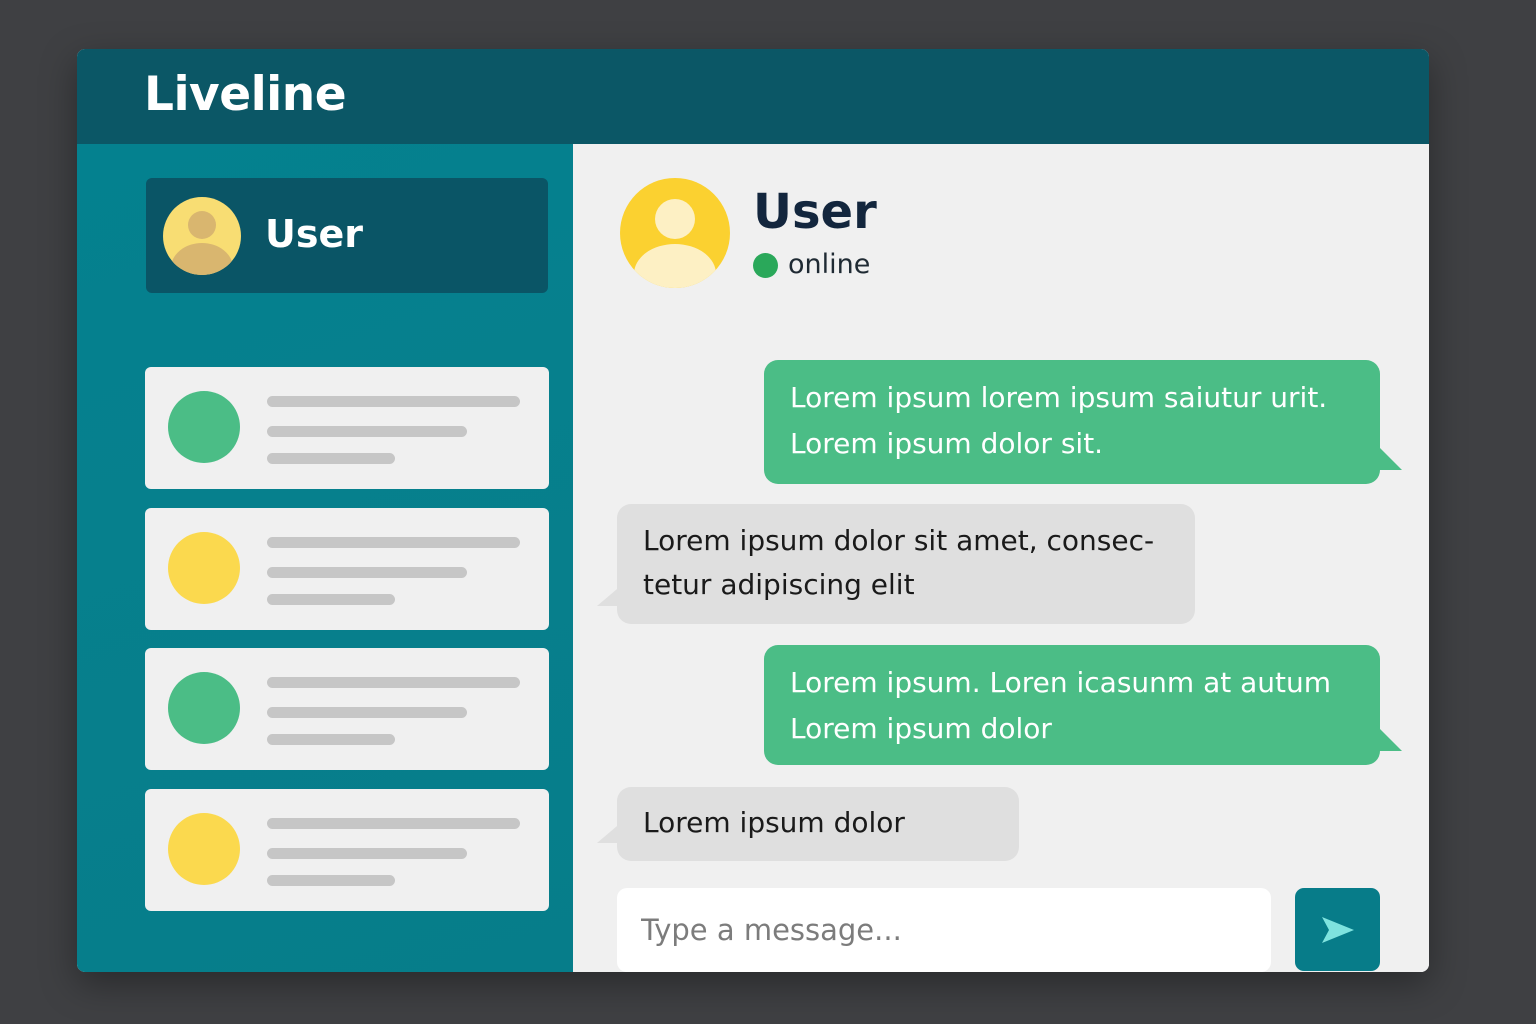 The image size is (1536, 1024). I want to click on message-bubble-incoming: Lorem ipsum dolor, so click(808, 824).